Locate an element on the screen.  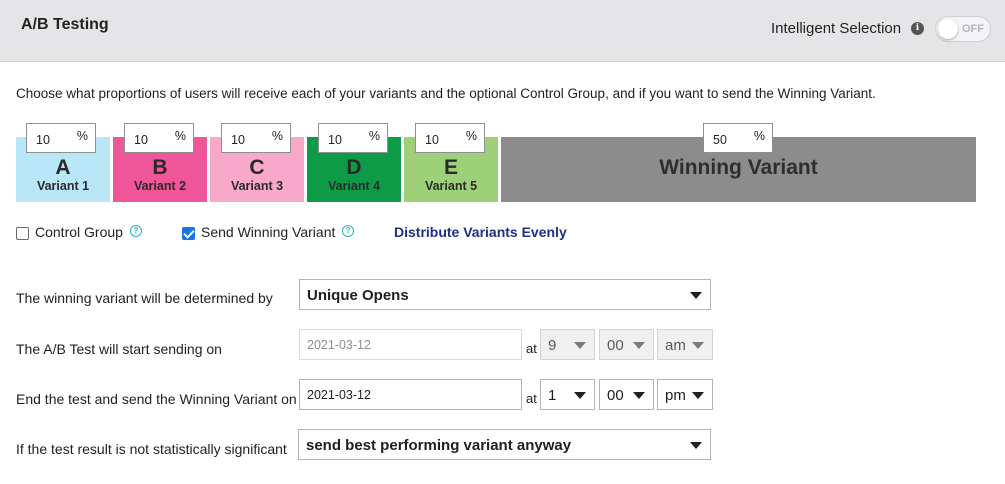
variant-a-percent-input: 10 % is located at coordinates (61, 138).